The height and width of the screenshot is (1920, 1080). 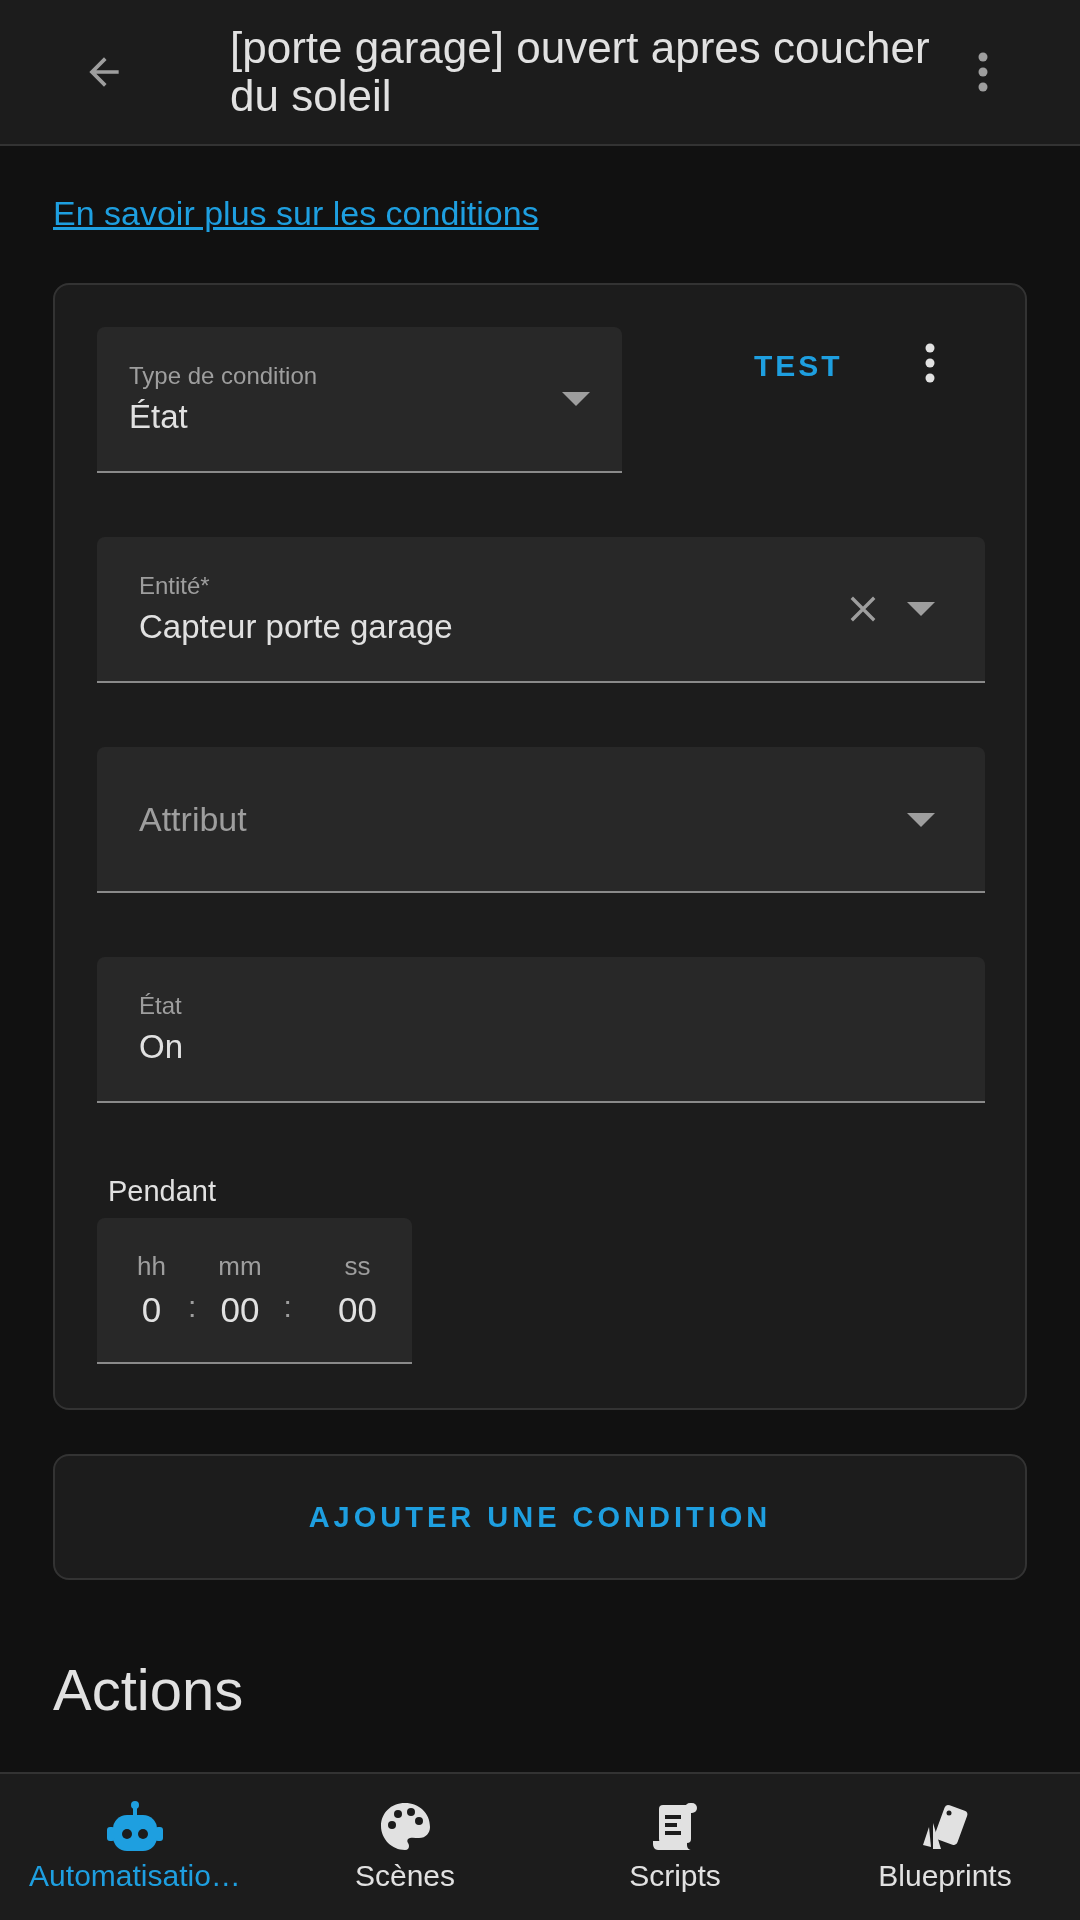 What do you see at coordinates (863, 609) in the screenshot?
I see `clear-icon` at bounding box center [863, 609].